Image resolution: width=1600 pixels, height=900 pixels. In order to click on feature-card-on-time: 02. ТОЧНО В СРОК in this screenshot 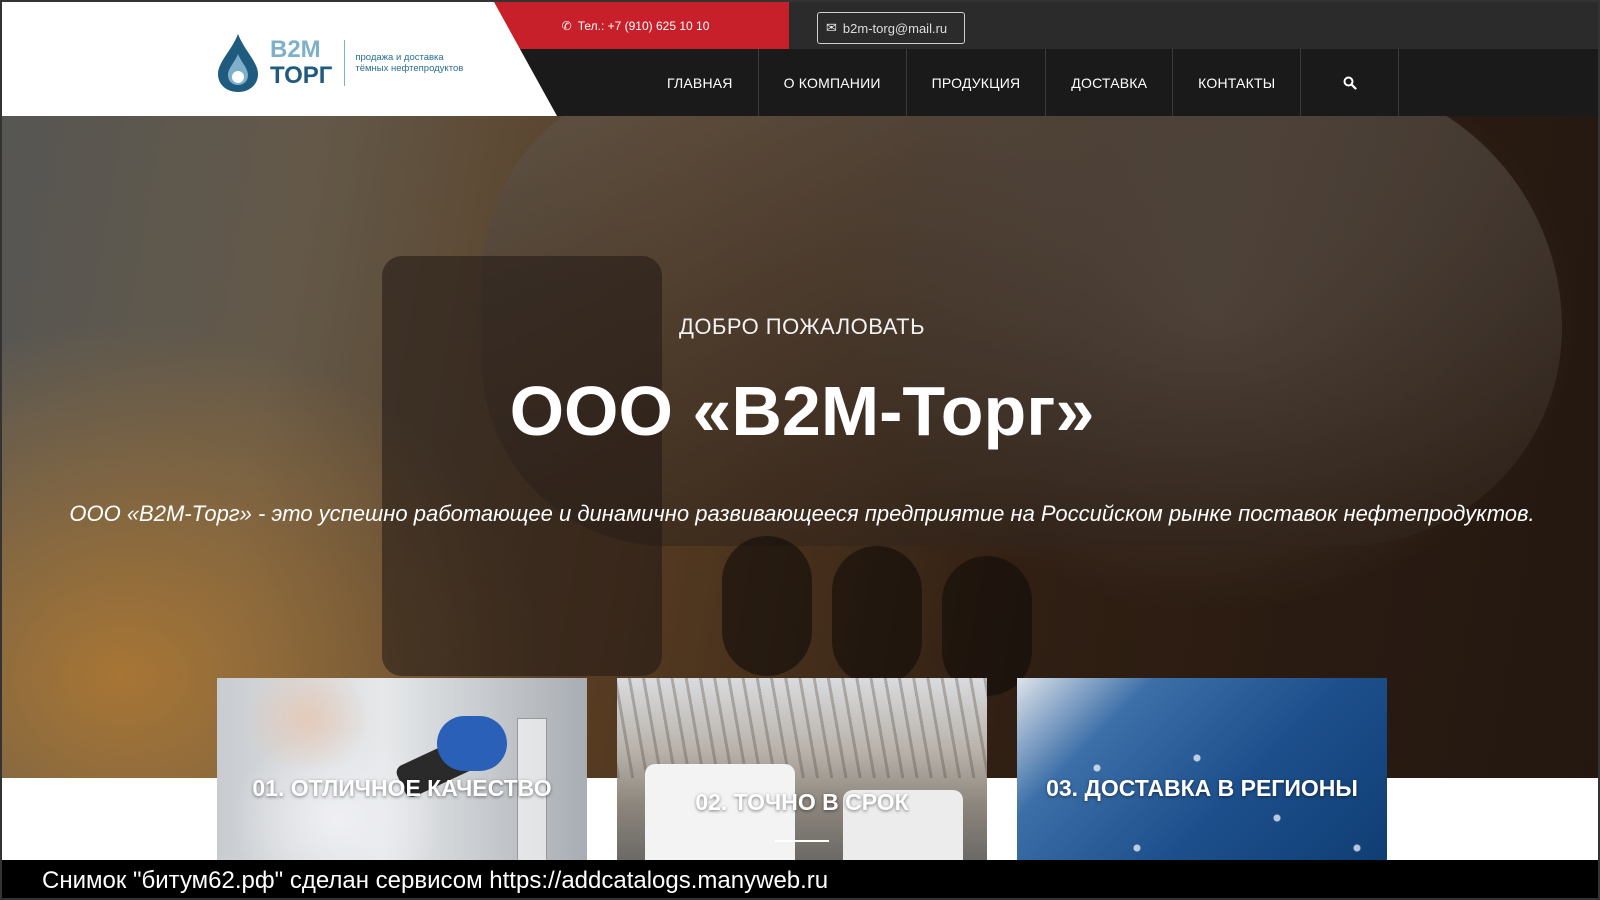, I will do `click(802, 769)`.